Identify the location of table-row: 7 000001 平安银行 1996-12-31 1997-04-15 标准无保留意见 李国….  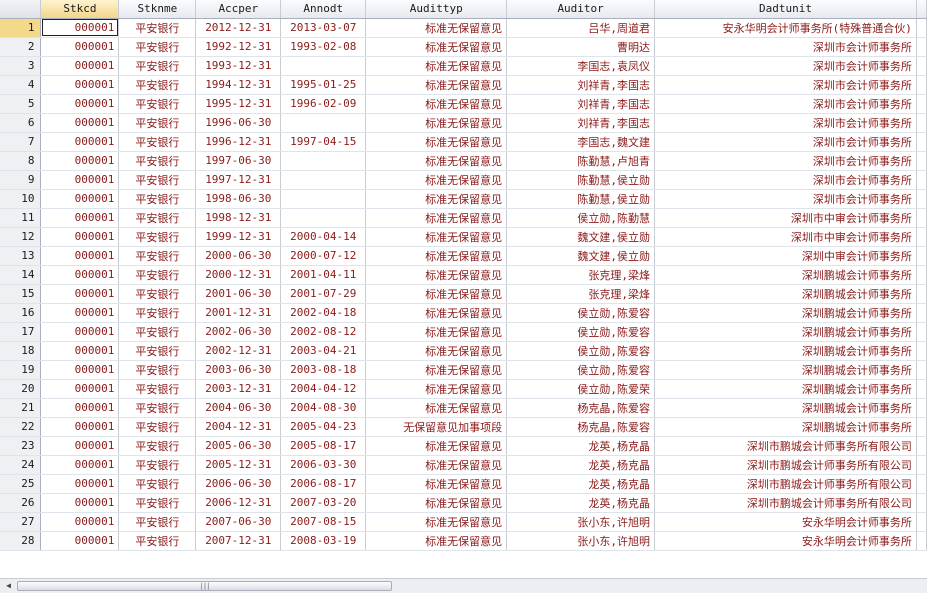
(463, 142).